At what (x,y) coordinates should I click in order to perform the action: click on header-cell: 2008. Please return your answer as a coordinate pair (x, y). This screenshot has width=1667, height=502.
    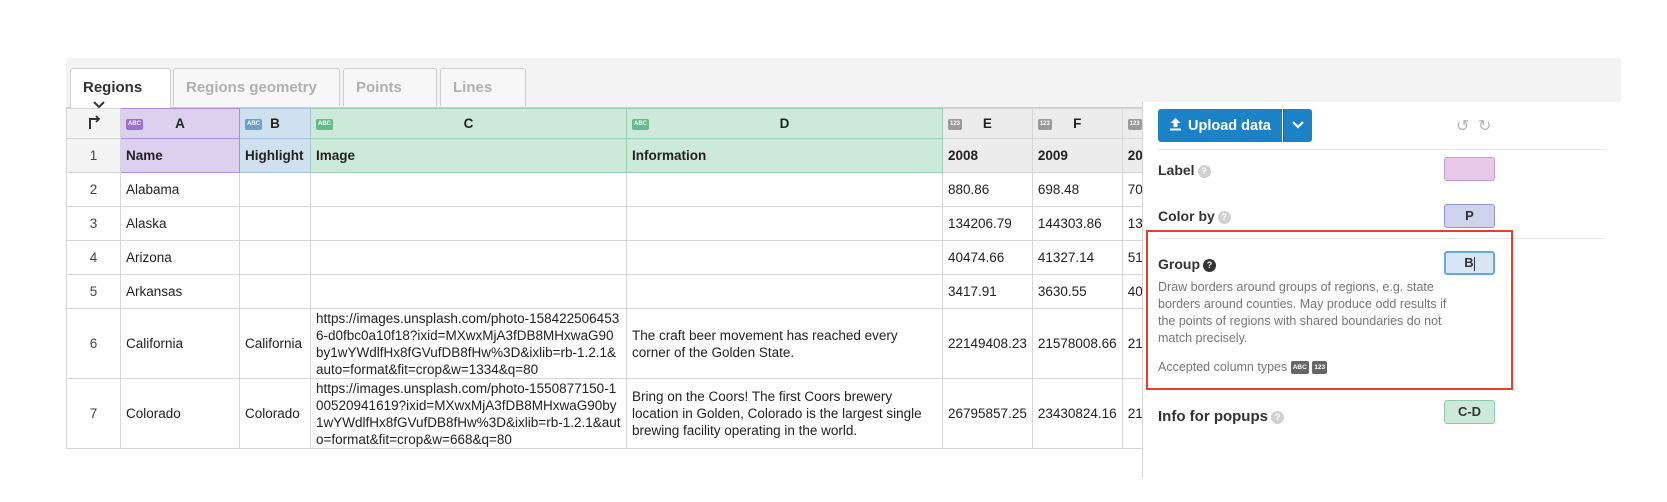
    Looking at the image, I should click on (987, 155).